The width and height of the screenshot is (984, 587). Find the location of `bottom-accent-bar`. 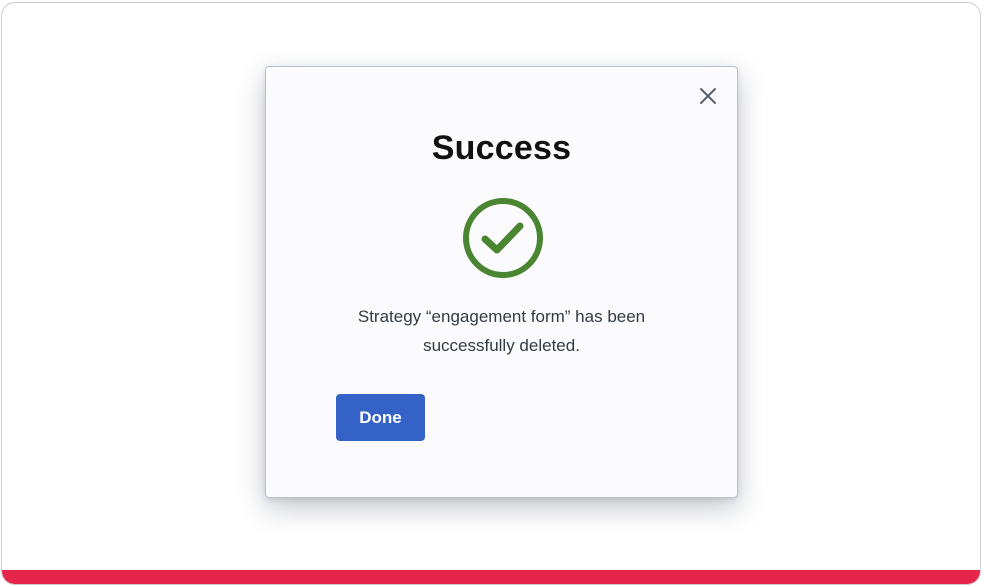

bottom-accent-bar is located at coordinates (491, 577).